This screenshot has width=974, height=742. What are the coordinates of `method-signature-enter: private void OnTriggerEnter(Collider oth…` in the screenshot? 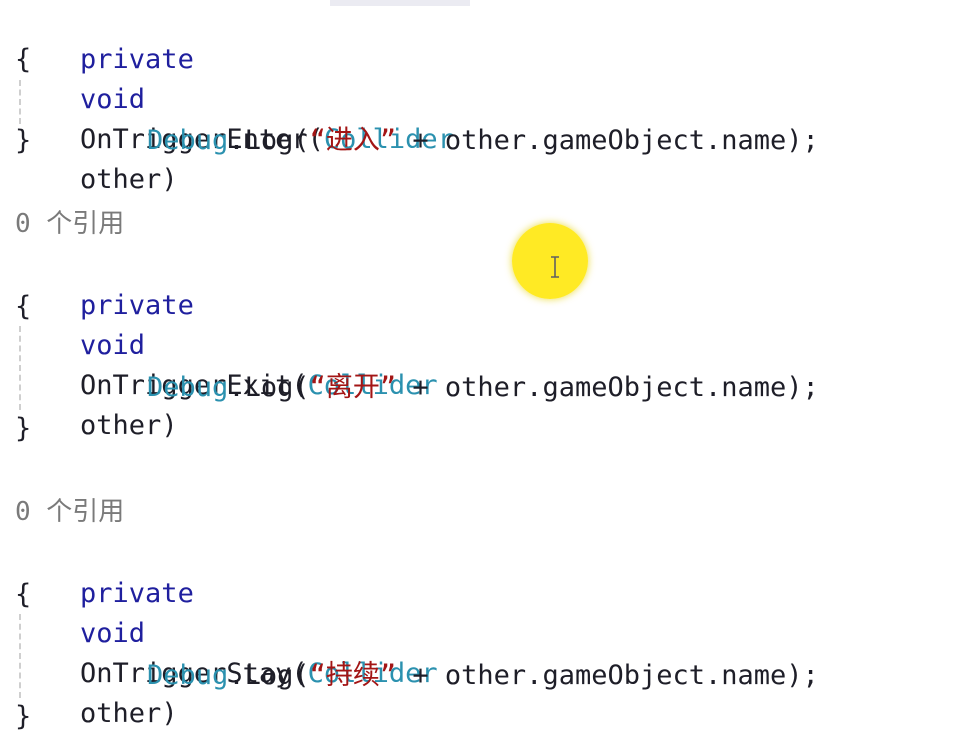 It's located at (234, 97).